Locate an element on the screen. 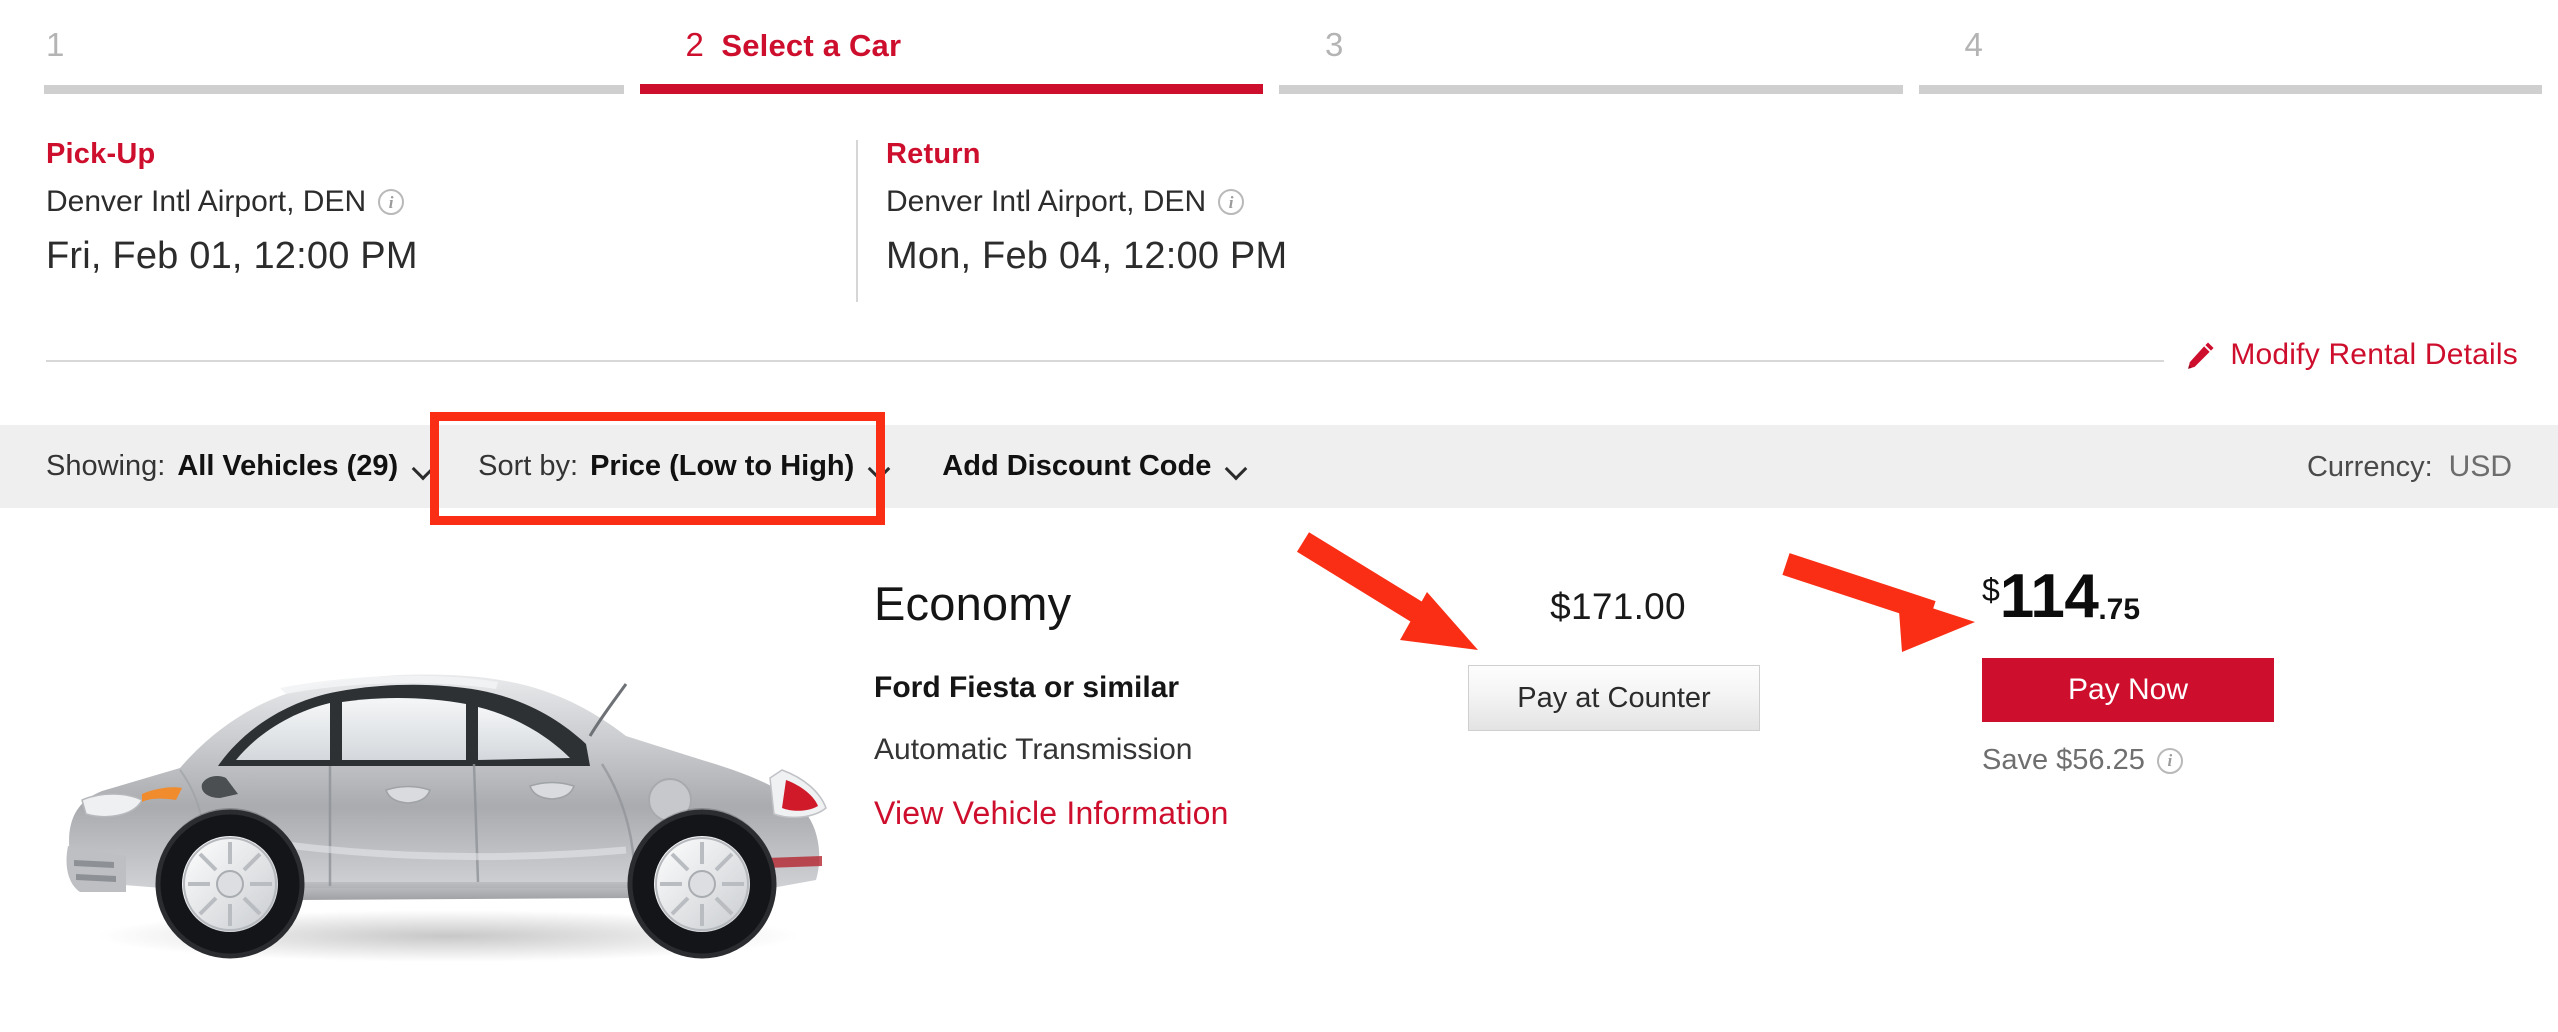  step-4-head: 4 is located at coordinates (2261, 50).